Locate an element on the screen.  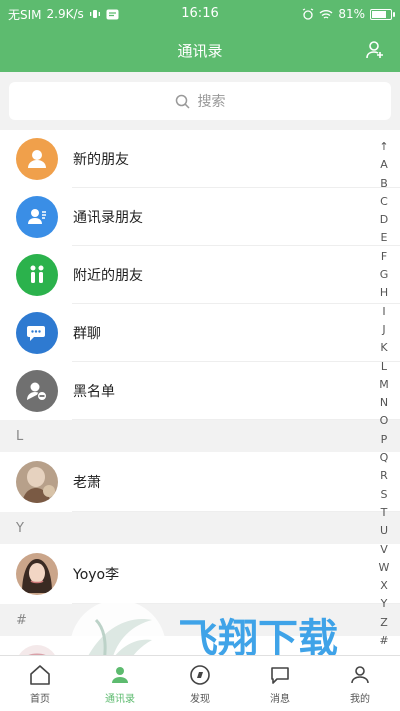
profile-icon is located at coordinates (360, 674).